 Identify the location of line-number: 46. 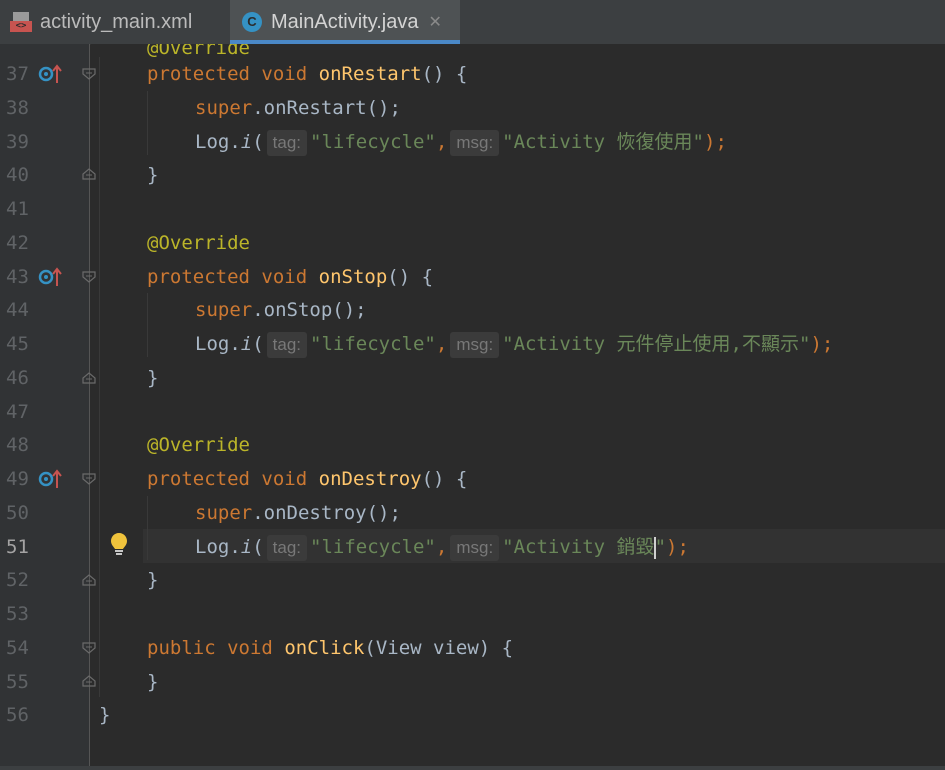
(17, 378).